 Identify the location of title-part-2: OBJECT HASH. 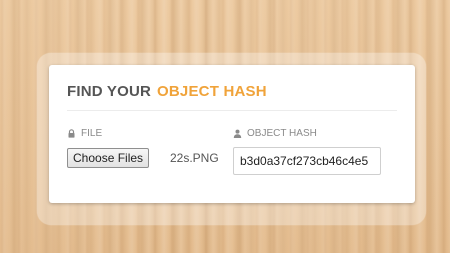
(212, 91).